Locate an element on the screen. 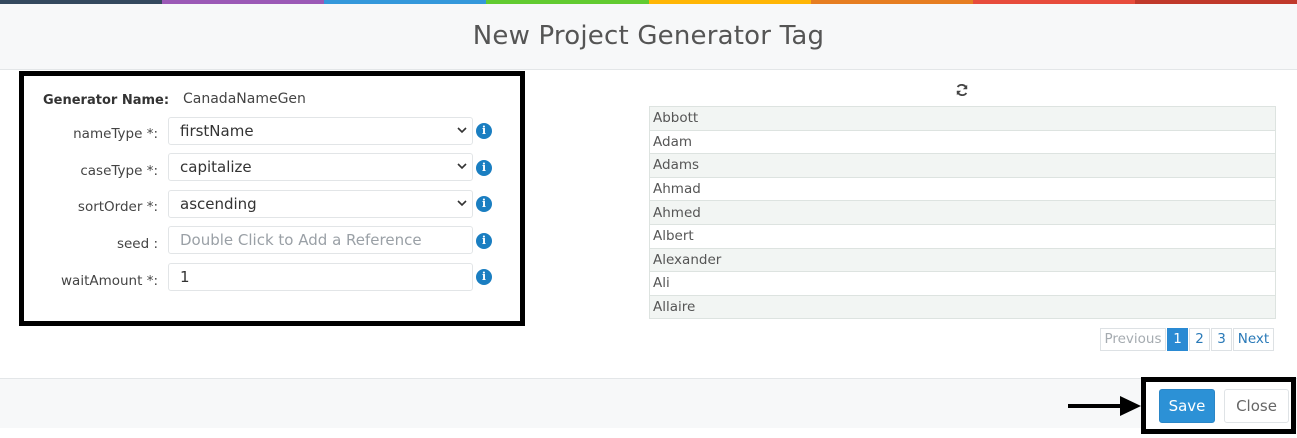 The width and height of the screenshot is (1297, 438). sort-order-label: sortOrder *: is located at coordinates (117, 207).